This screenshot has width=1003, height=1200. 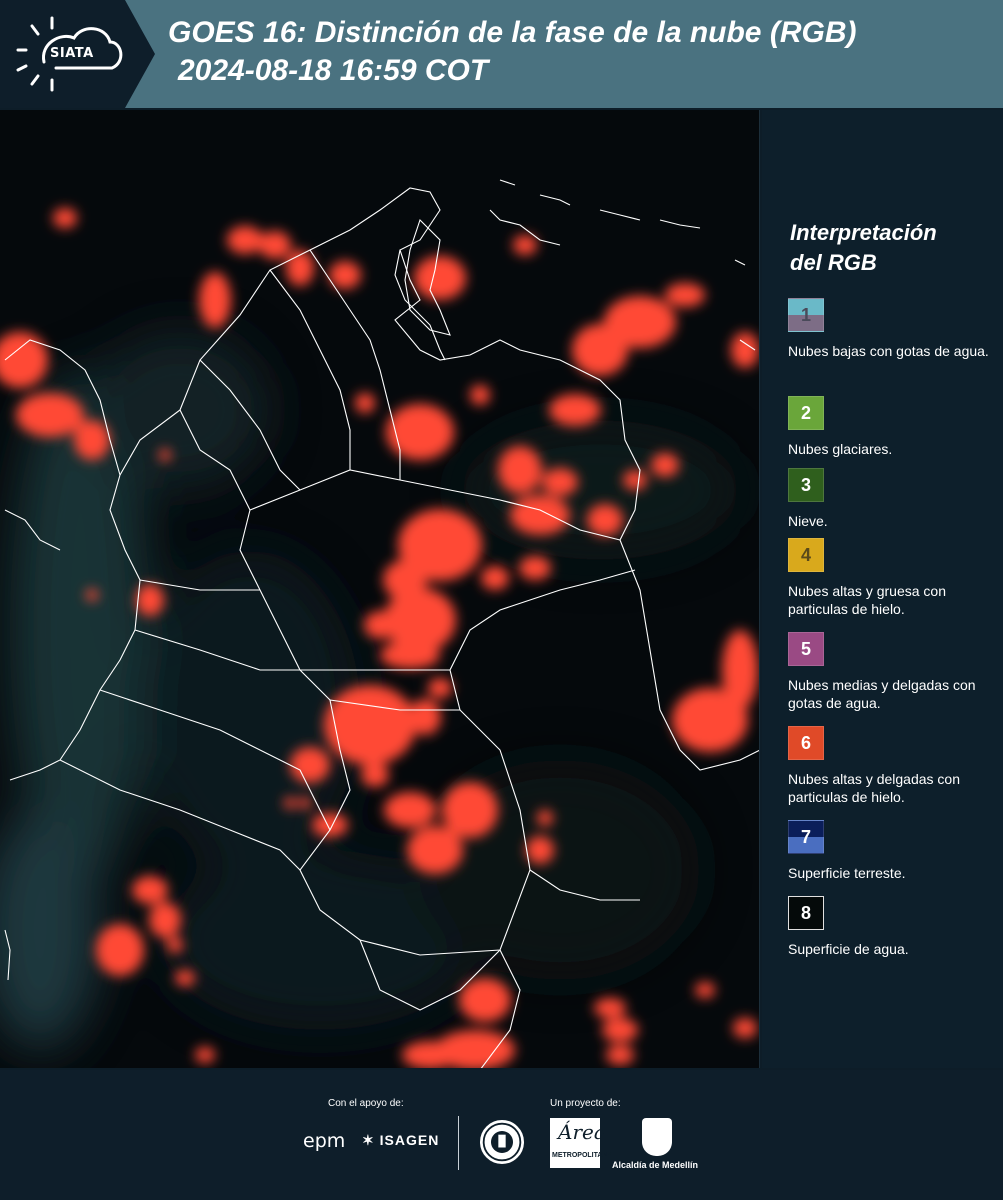 I want to click on legend-title: Interpretación del RGB, so click(x=863, y=248).